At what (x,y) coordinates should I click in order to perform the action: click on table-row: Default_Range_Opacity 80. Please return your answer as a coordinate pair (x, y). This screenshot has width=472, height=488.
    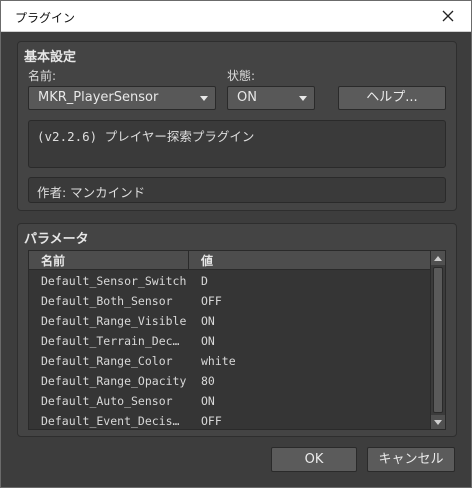
    Looking at the image, I should click on (230, 381).